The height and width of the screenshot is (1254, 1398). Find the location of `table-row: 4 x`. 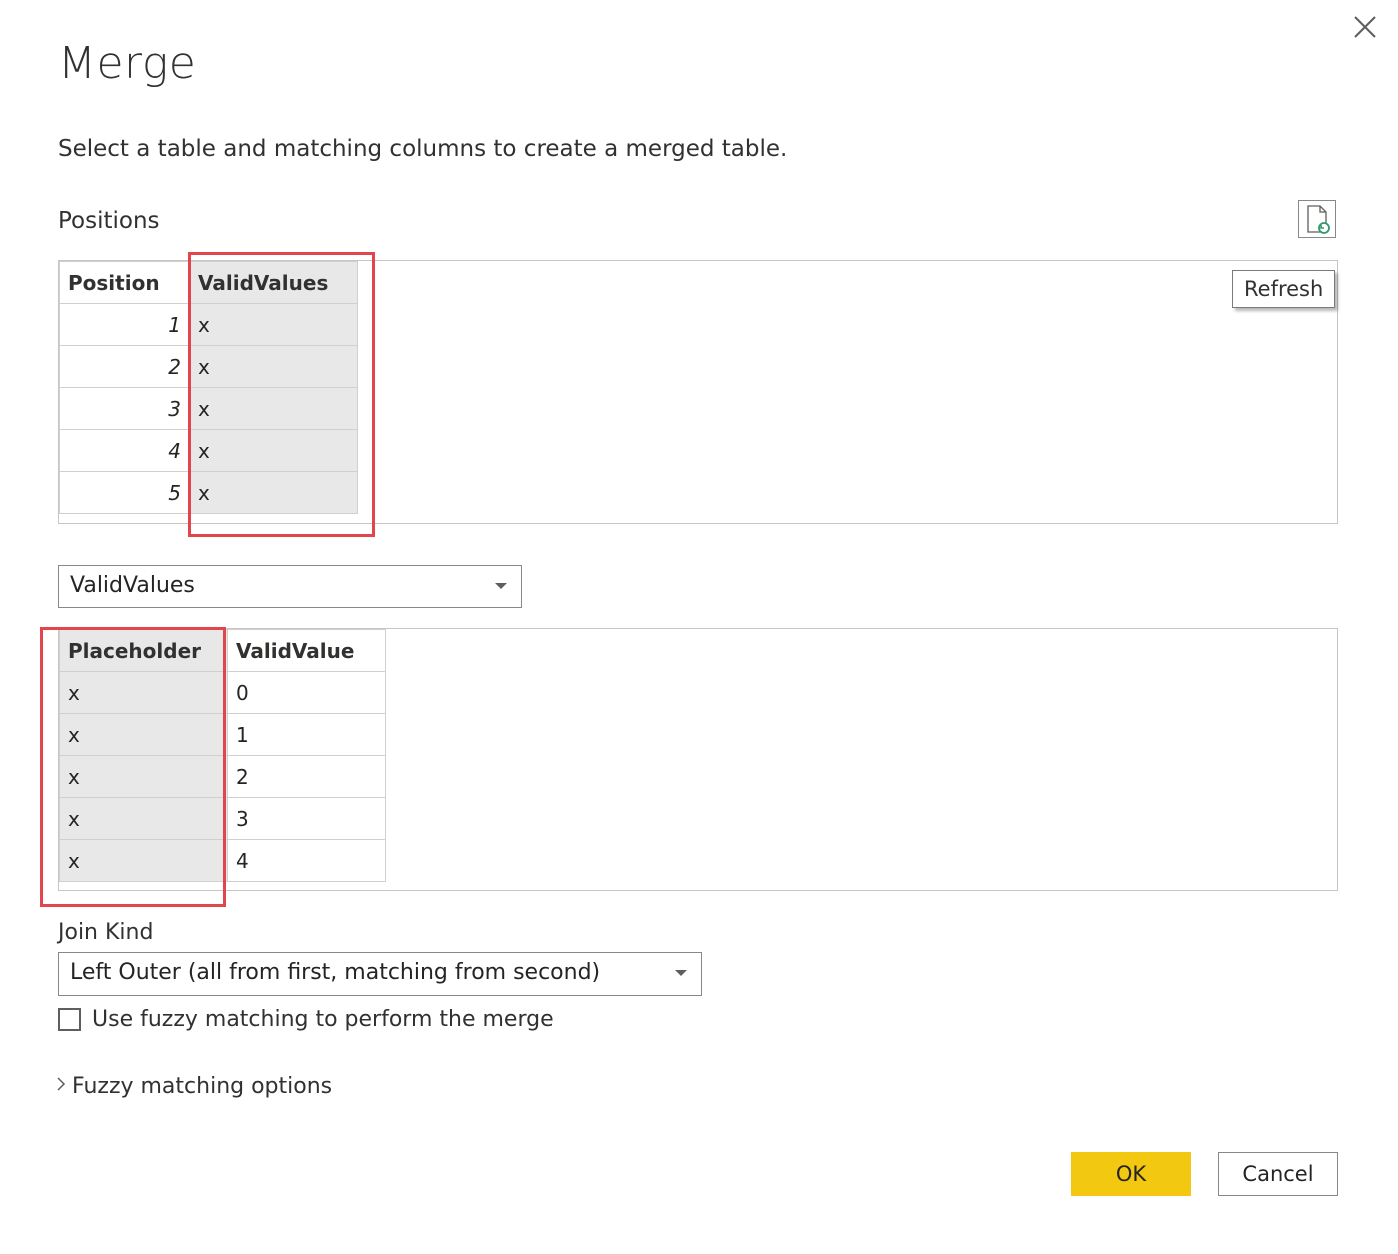

table-row: 4 x is located at coordinates (208, 450).